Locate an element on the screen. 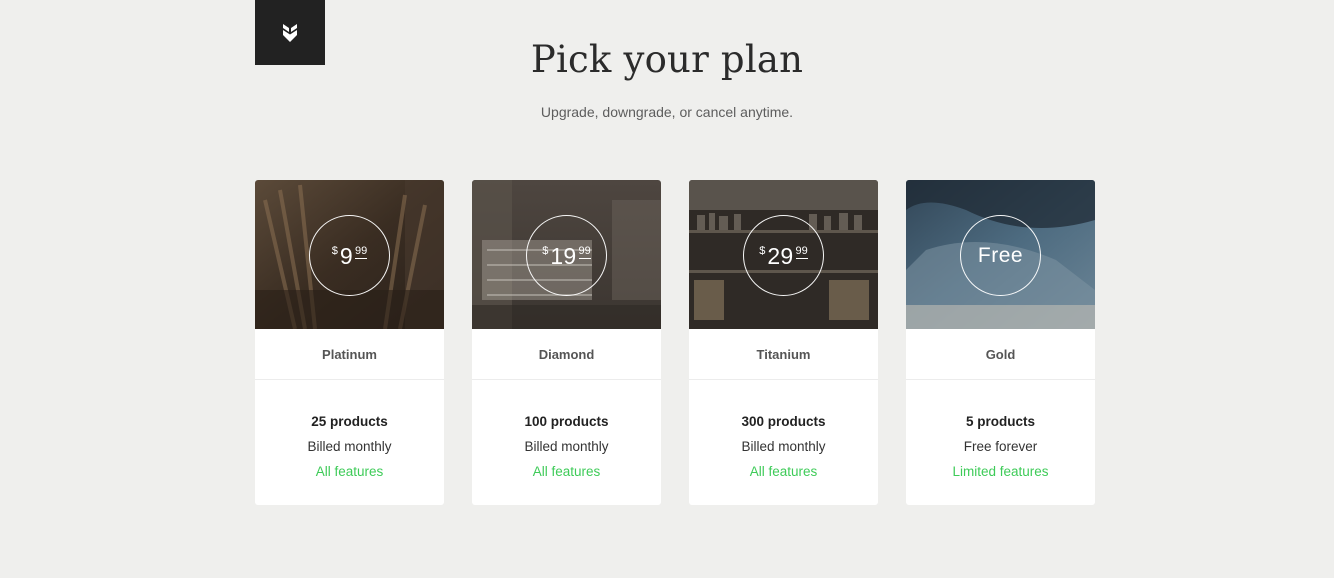 The image size is (1334, 578). plan-photo-platinum: $ 9 99 is located at coordinates (349, 254).